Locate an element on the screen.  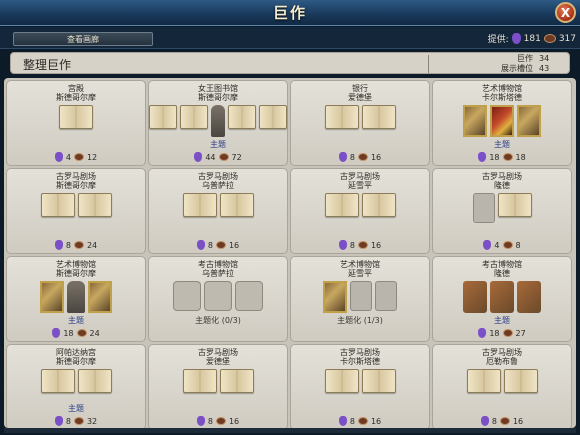
city-name: 隆德 is located at coordinates (502, 185).